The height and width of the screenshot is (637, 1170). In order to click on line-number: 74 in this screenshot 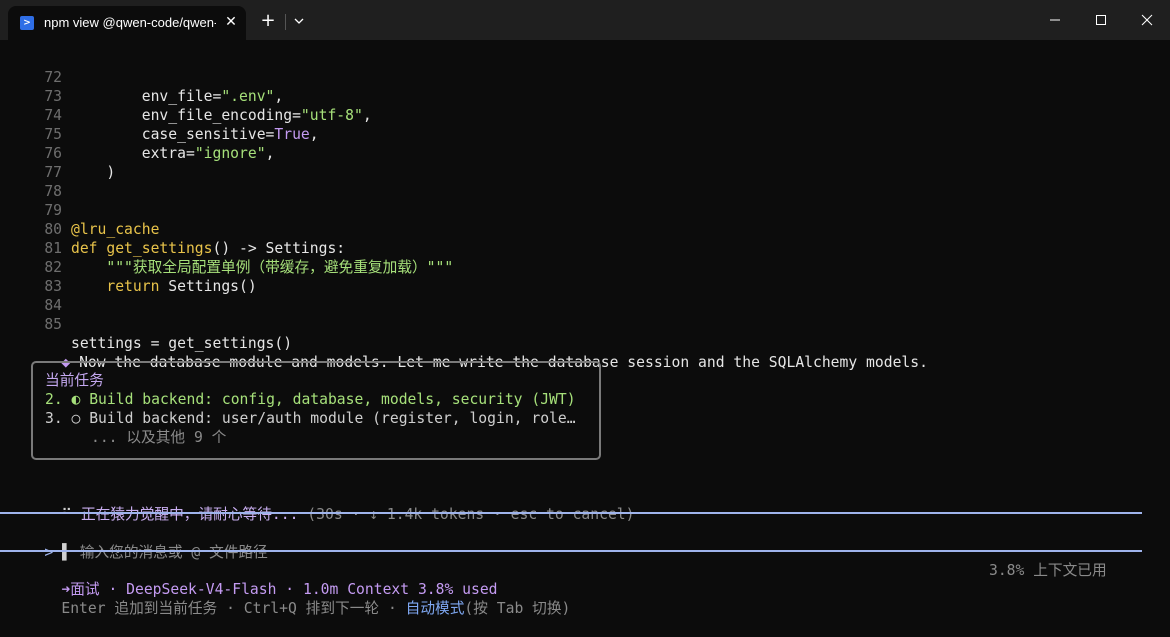, I will do `click(53, 115)`.